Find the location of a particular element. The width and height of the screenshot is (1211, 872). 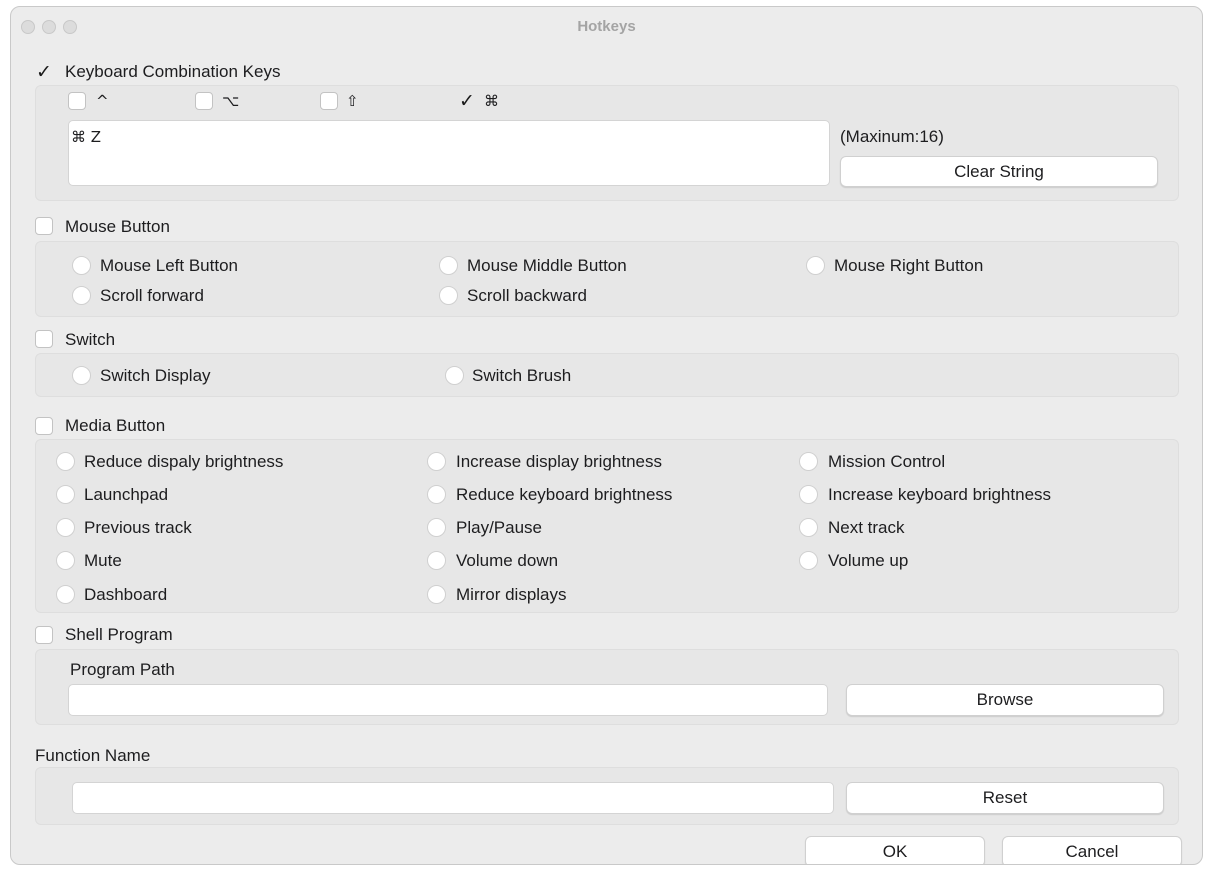

scroll-forward-radio is located at coordinates (81, 295).